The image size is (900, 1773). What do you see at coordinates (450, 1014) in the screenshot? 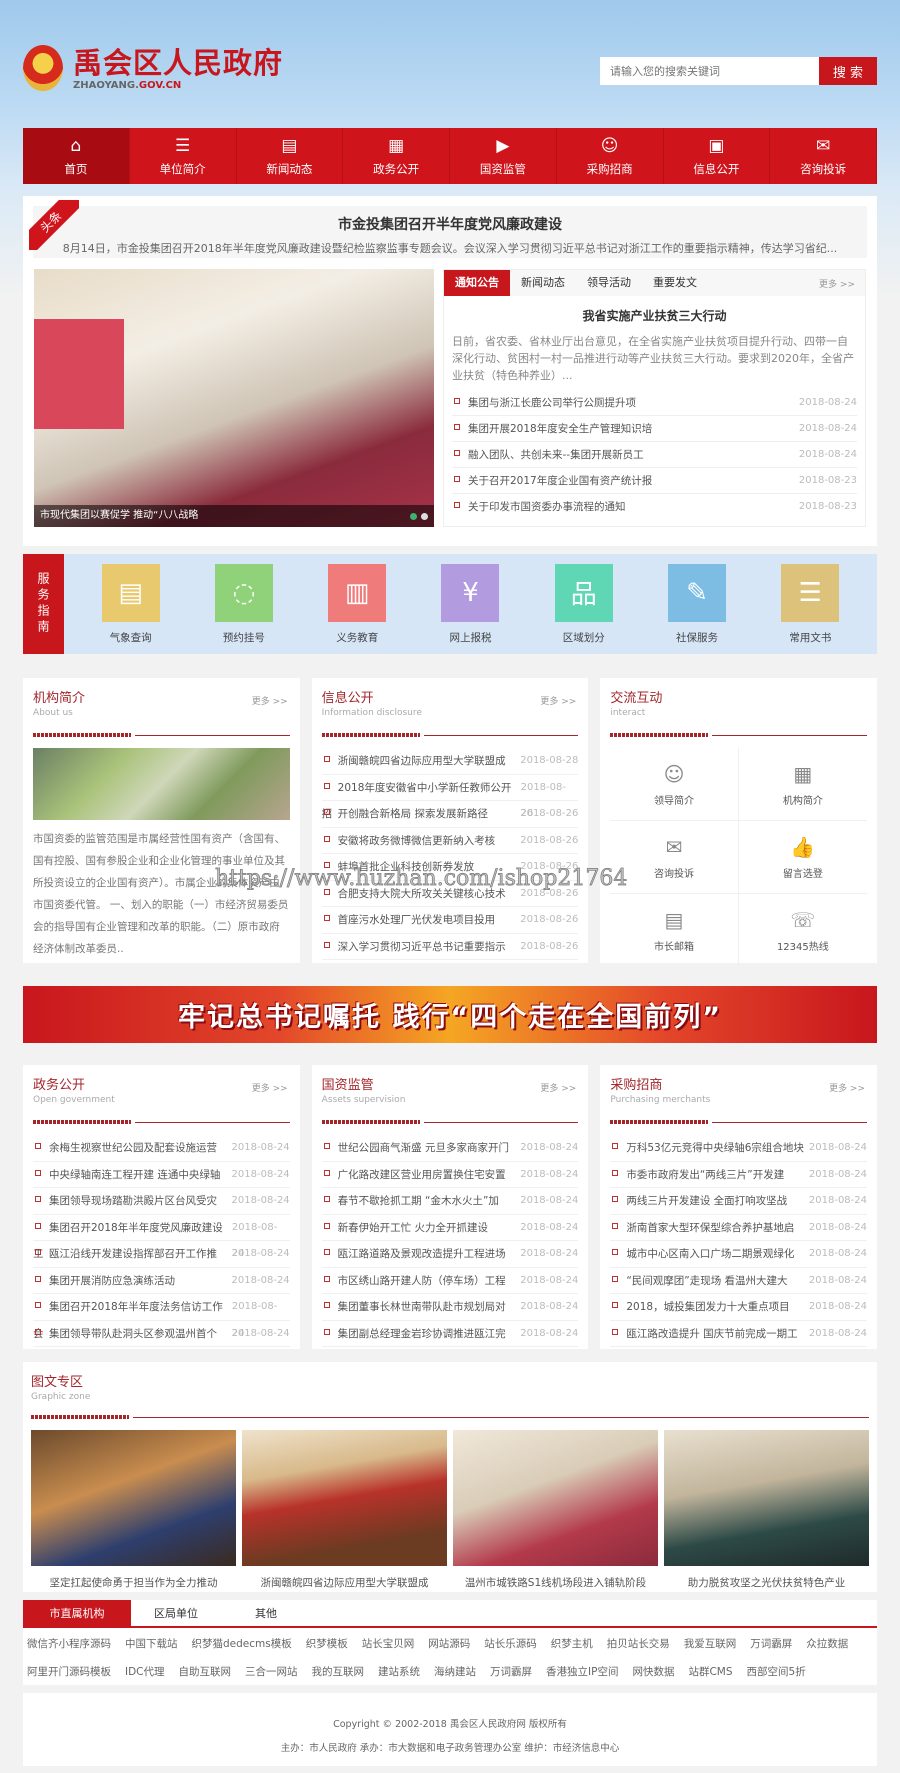
I see `promo-banner: 牢记总书记嘱托 践行“四个走在全国前列”` at bounding box center [450, 1014].